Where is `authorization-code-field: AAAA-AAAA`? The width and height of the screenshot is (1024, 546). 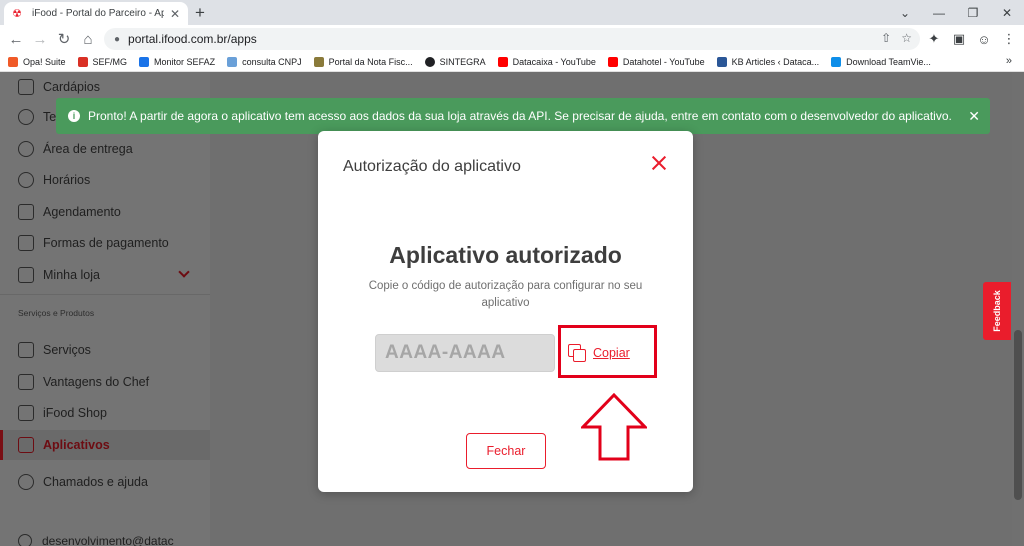 authorization-code-field: AAAA-AAAA is located at coordinates (465, 353).